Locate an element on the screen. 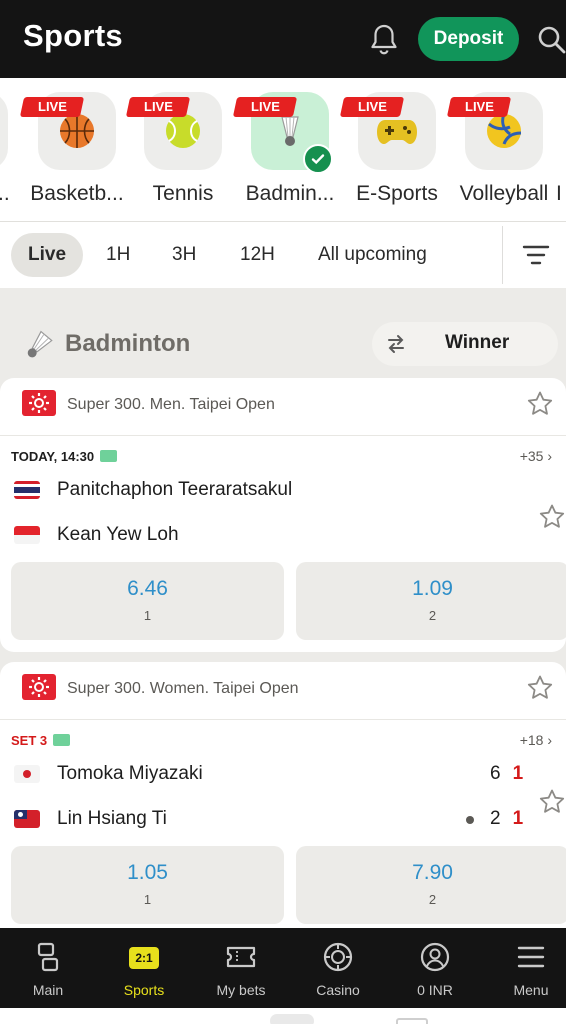 The height and width of the screenshot is (1024, 566). divider is located at coordinates (502, 255).